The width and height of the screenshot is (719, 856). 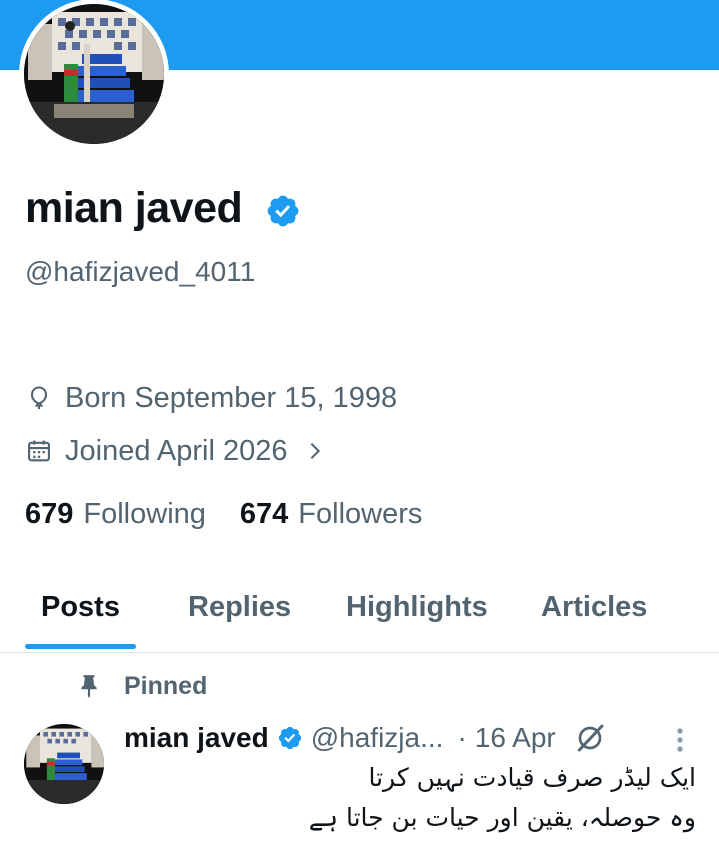 What do you see at coordinates (80, 646) in the screenshot?
I see `active-tab-indicator` at bounding box center [80, 646].